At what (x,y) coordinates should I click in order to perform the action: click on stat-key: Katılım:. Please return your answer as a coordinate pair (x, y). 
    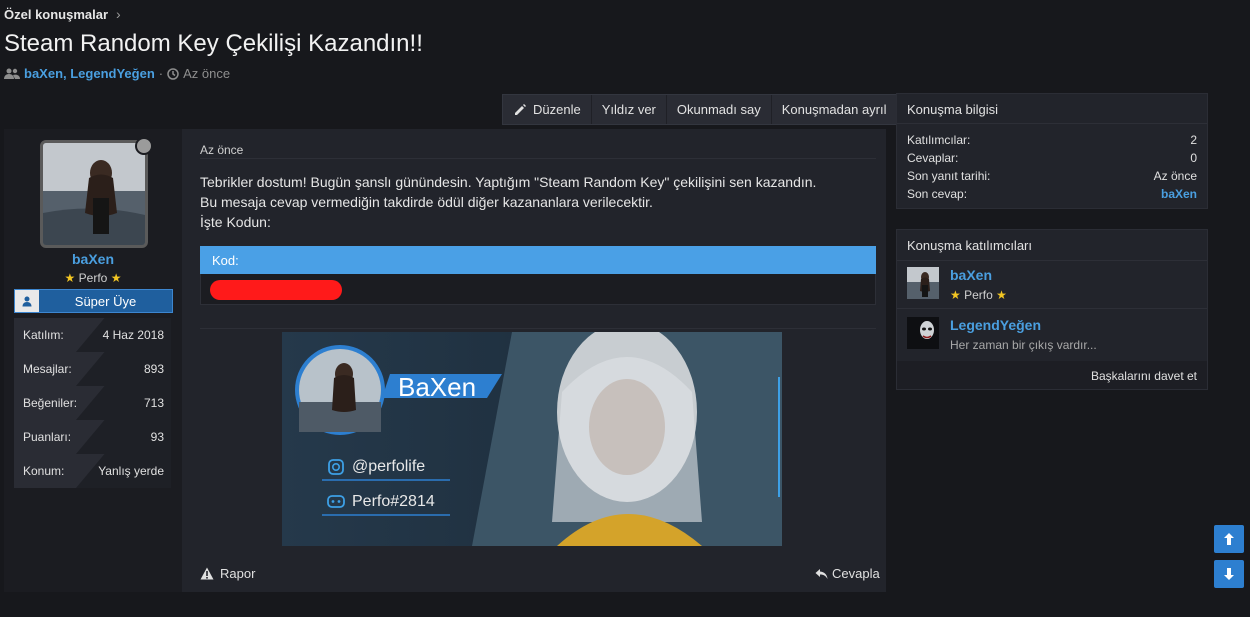
    Looking at the image, I should click on (43, 335).